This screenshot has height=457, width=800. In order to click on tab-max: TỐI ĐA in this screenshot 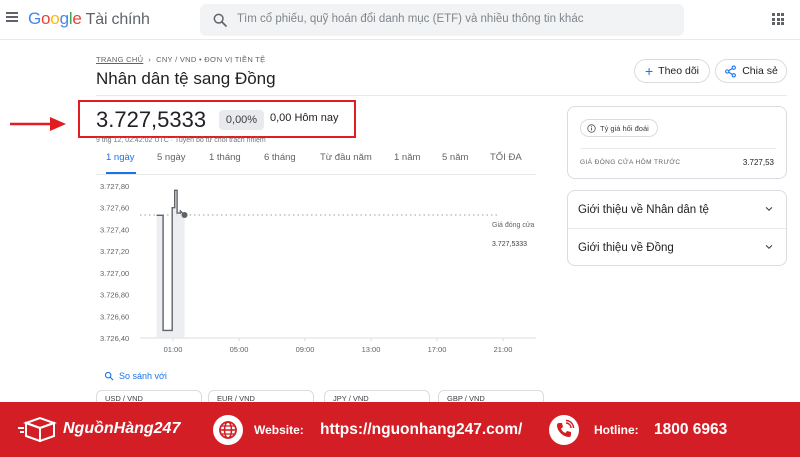, I will do `click(506, 157)`.